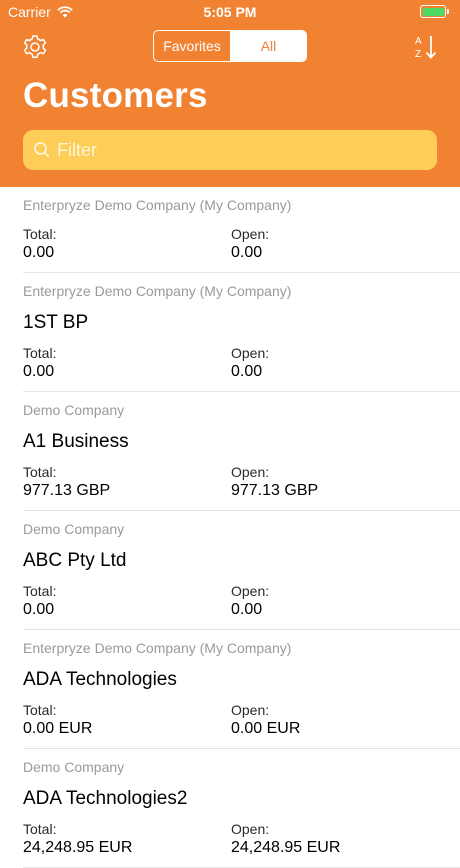  What do you see at coordinates (275, 490) in the screenshot?
I see `open-value: 977.13 GBP` at bounding box center [275, 490].